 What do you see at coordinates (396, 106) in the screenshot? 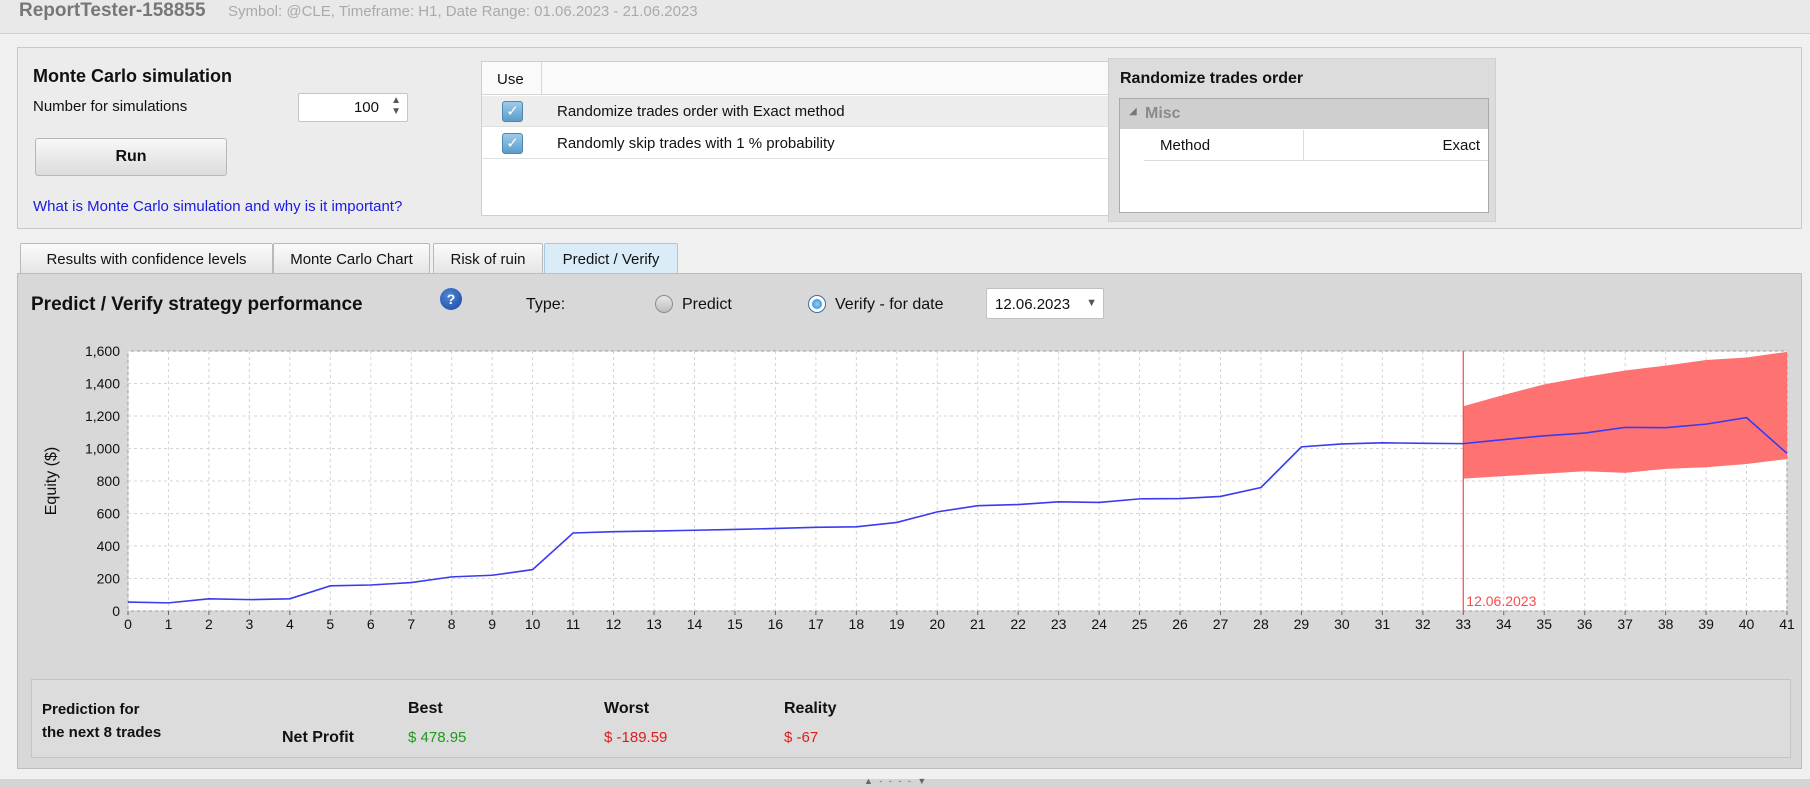
I see `spinner-arrows-icon: ▲ ▼` at bounding box center [396, 106].